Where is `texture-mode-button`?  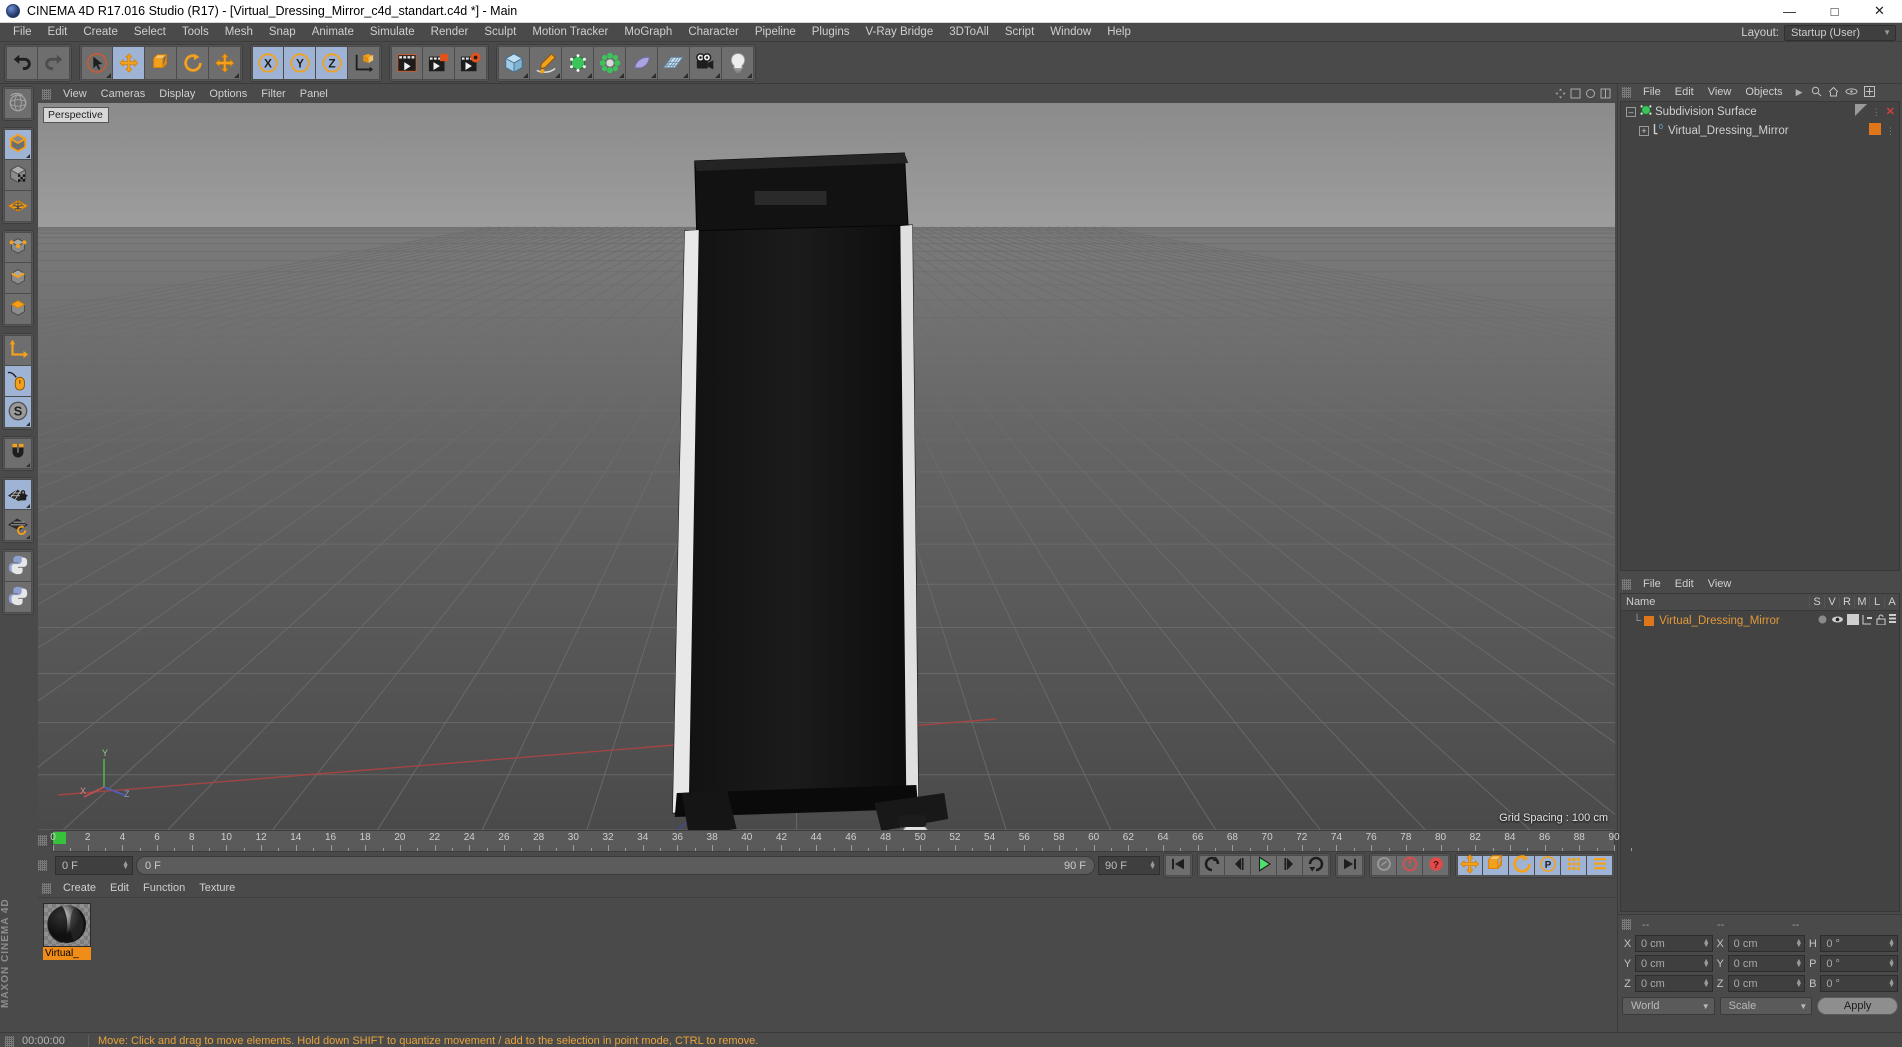 texture-mode-button is located at coordinates (18, 175).